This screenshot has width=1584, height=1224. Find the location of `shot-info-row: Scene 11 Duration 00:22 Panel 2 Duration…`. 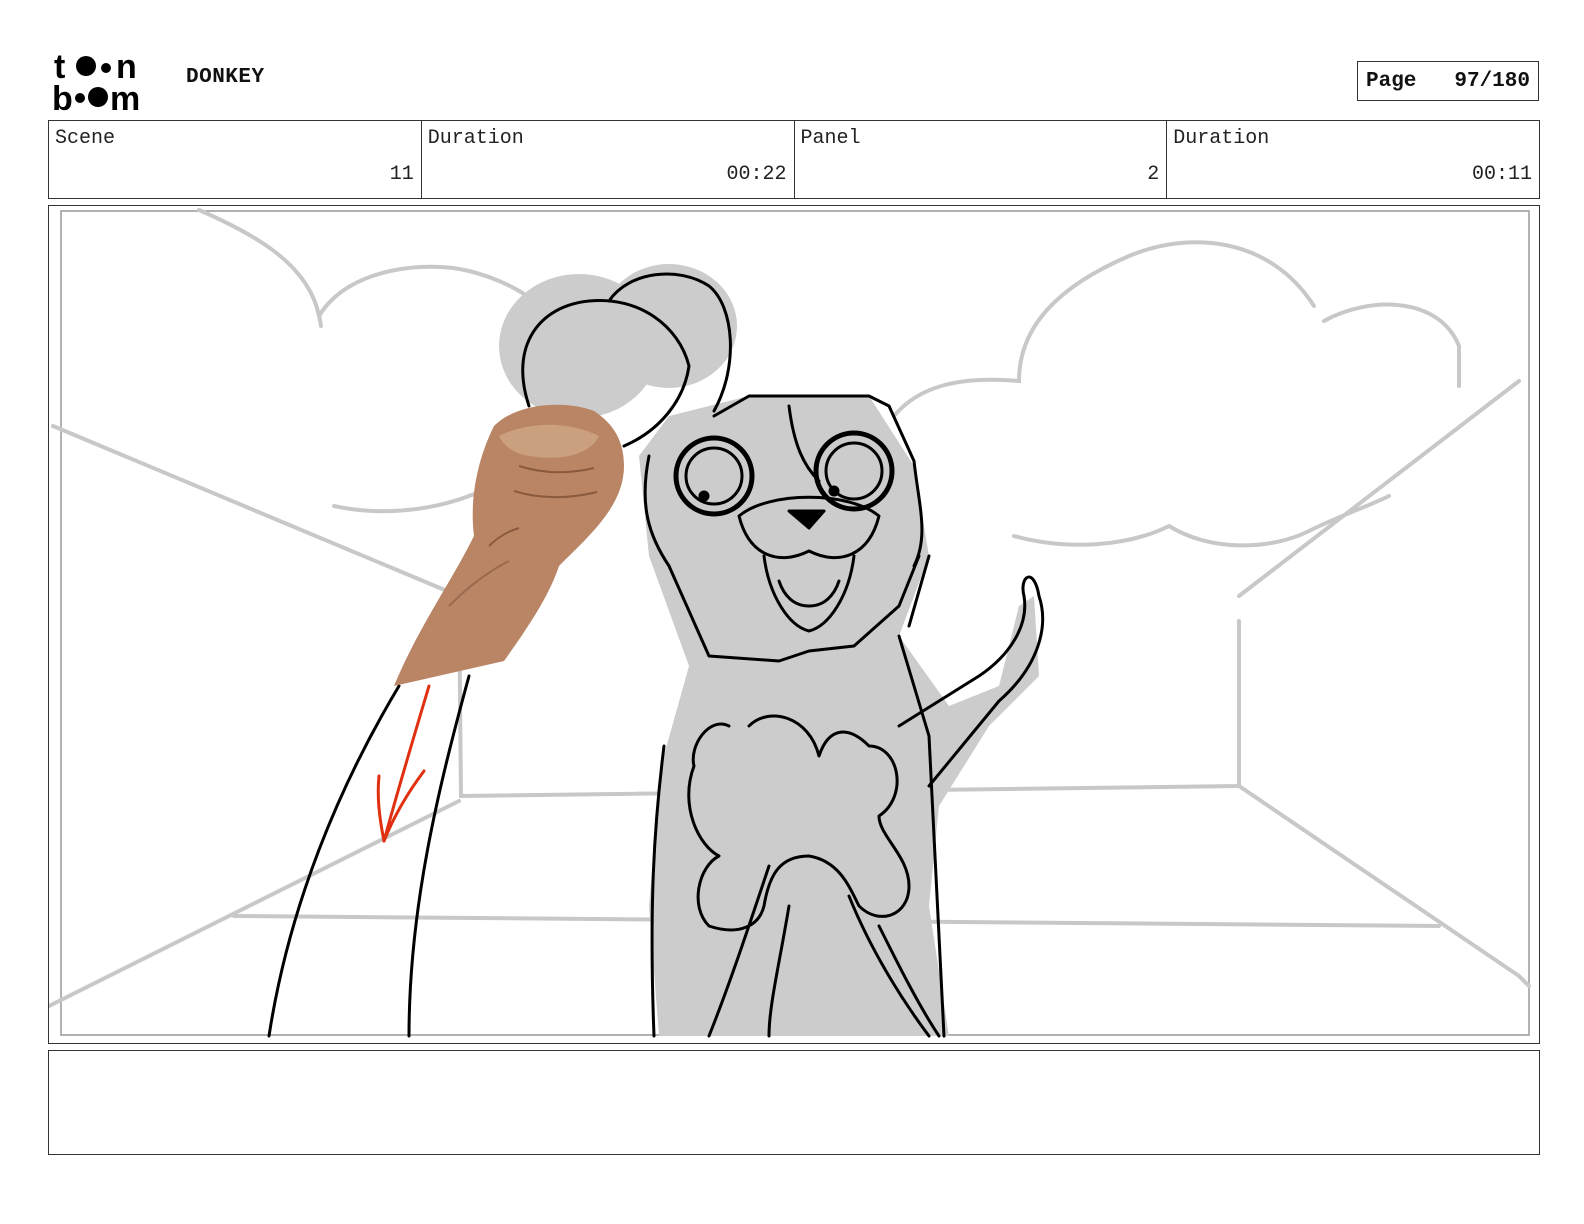

shot-info-row: Scene 11 Duration 00:22 Panel 2 Duration… is located at coordinates (794, 159).